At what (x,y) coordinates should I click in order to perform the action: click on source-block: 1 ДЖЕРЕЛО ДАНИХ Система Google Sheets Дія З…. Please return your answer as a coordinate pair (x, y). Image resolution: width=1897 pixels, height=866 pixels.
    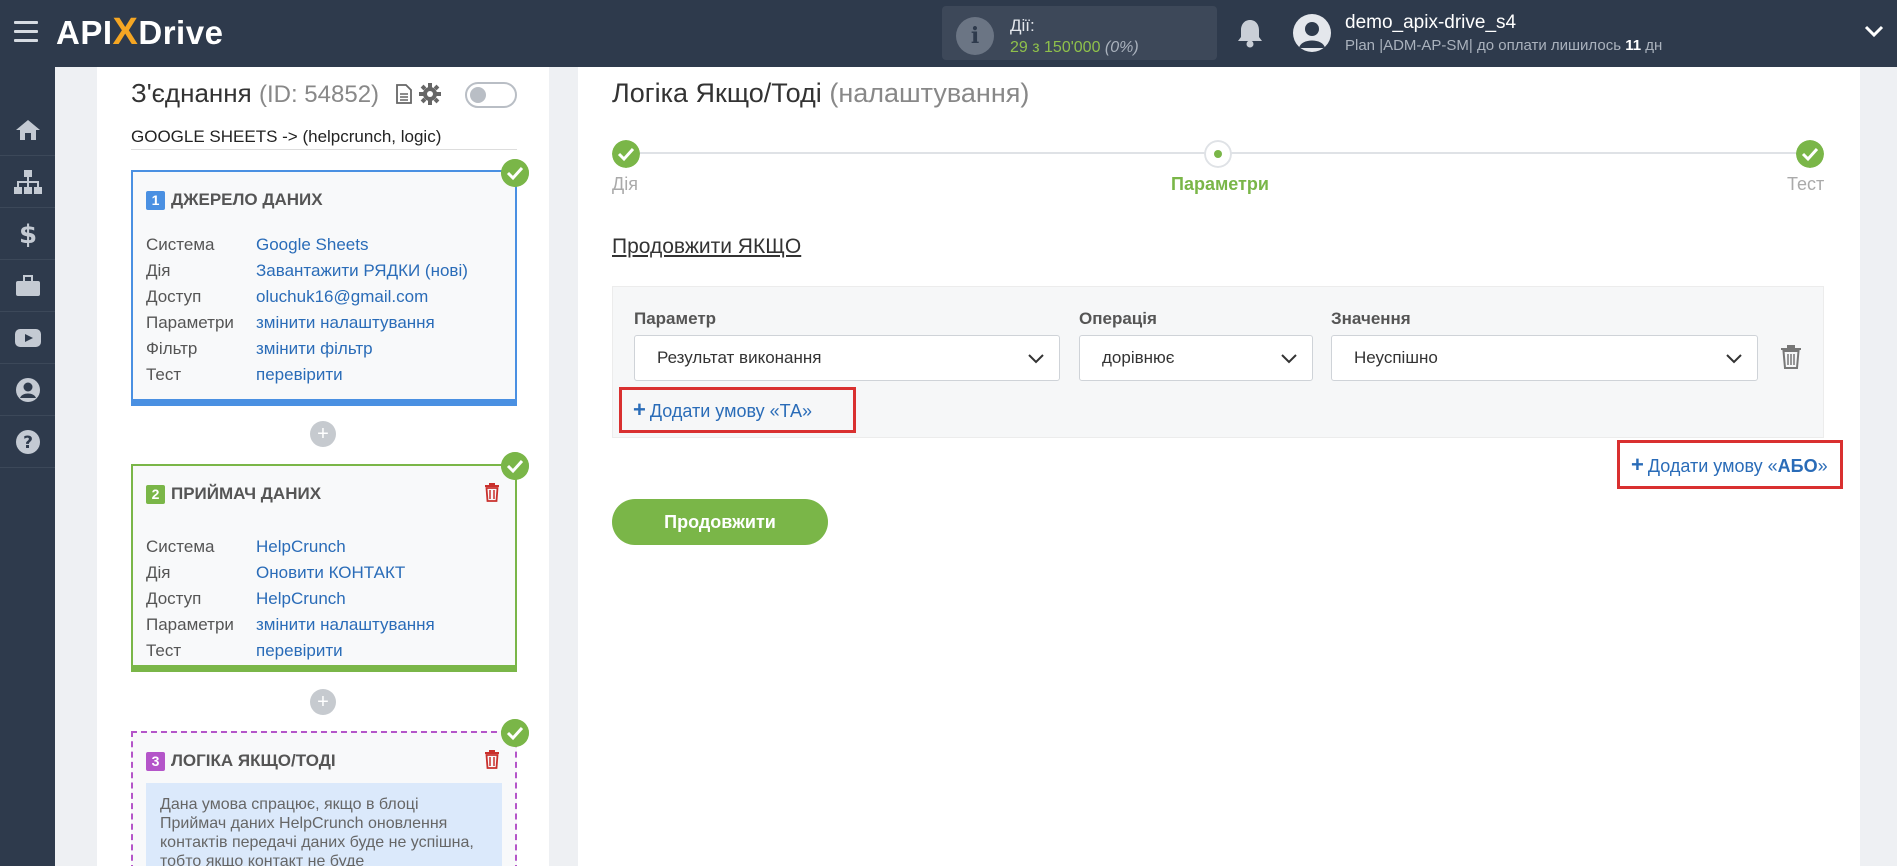
    Looking at the image, I should click on (324, 288).